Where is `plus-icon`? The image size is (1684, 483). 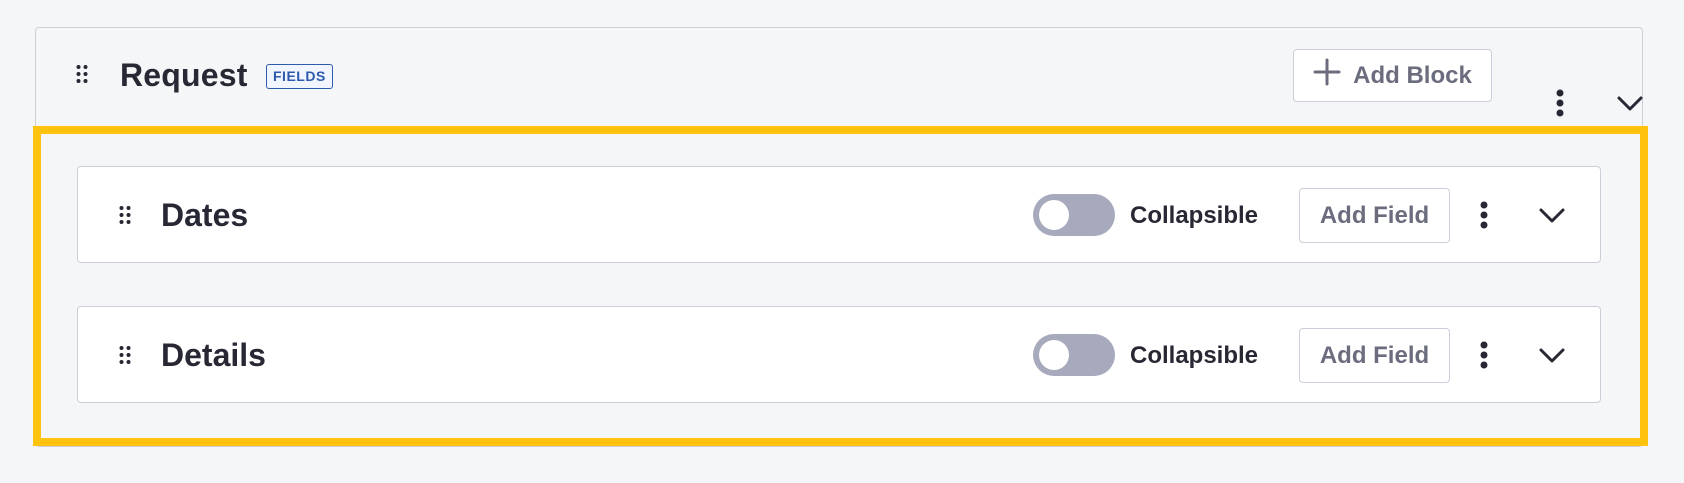 plus-icon is located at coordinates (1327, 75).